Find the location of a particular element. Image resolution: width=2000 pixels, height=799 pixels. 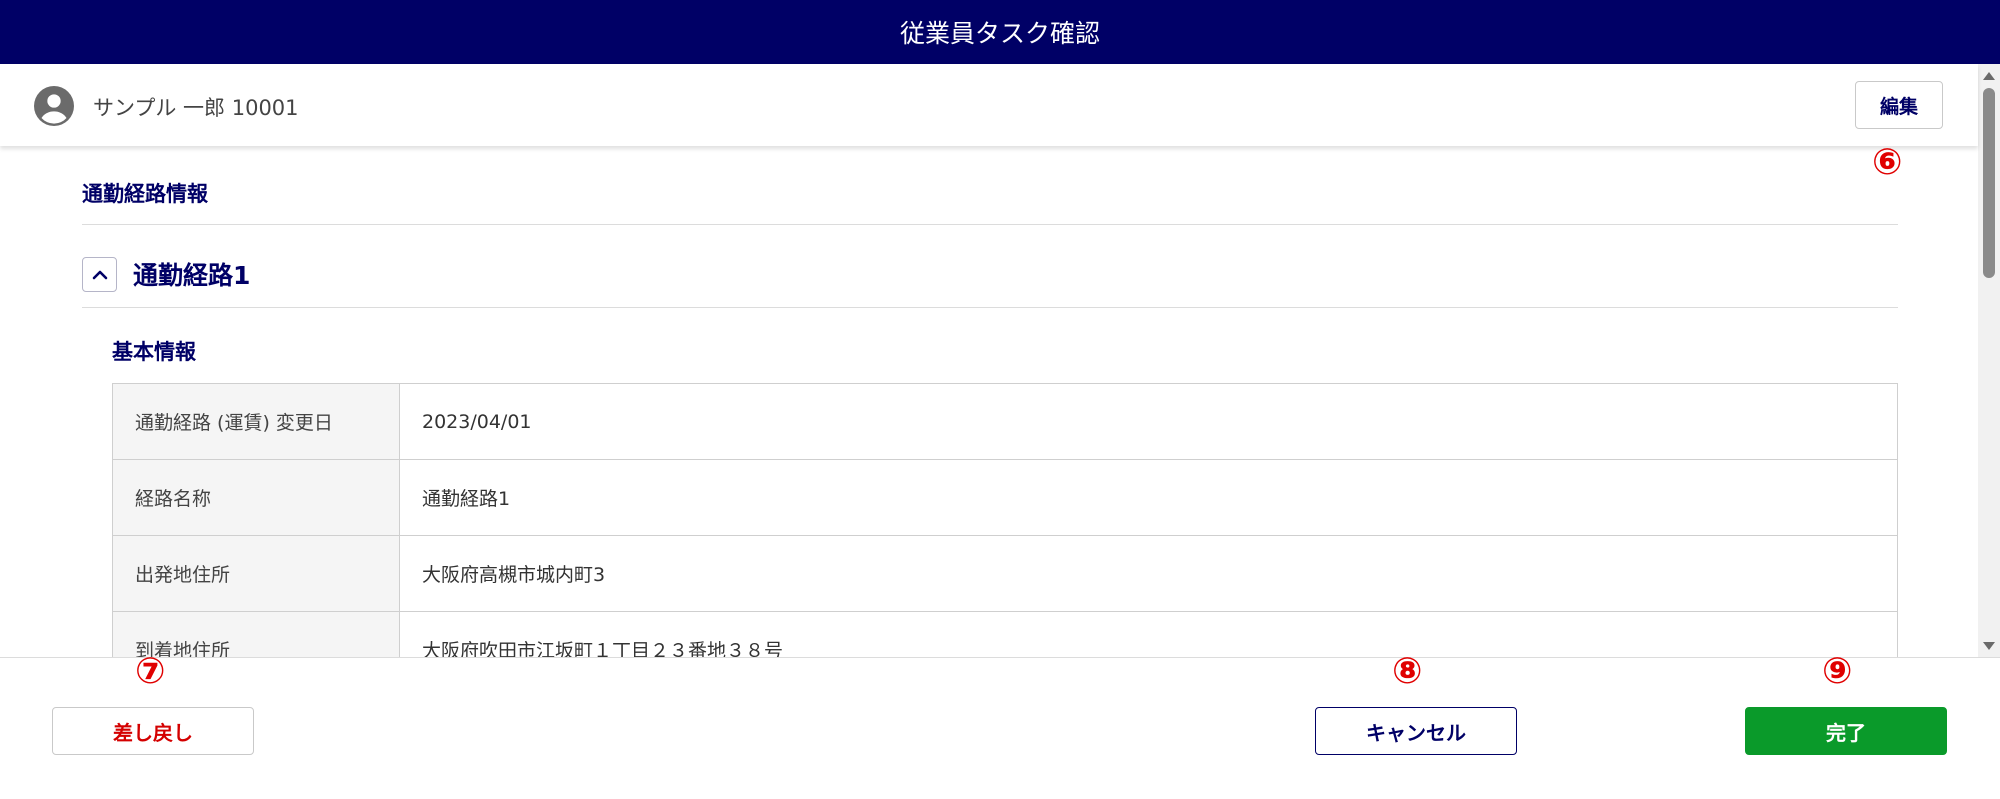

edit-button: 編集 is located at coordinates (1899, 105).